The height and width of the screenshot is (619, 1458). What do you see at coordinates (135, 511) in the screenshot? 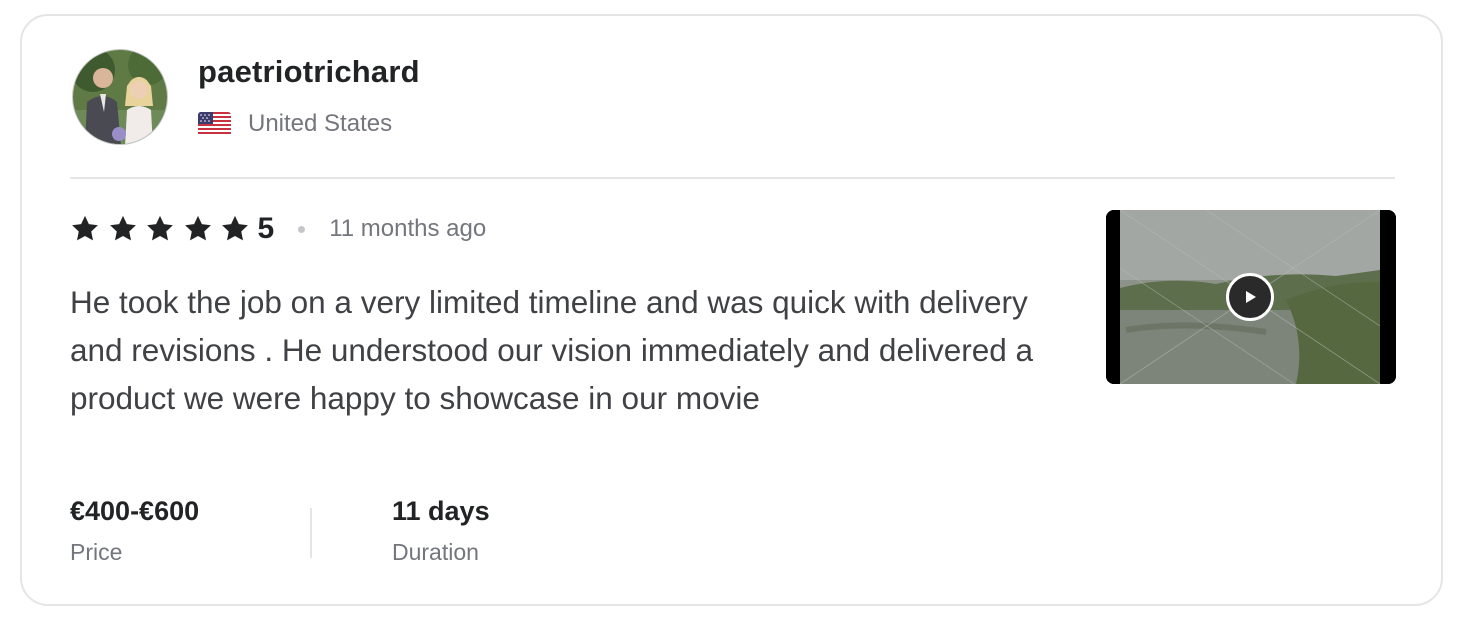
I see `price-value: €400-€600` at bounding box center [135, 511].